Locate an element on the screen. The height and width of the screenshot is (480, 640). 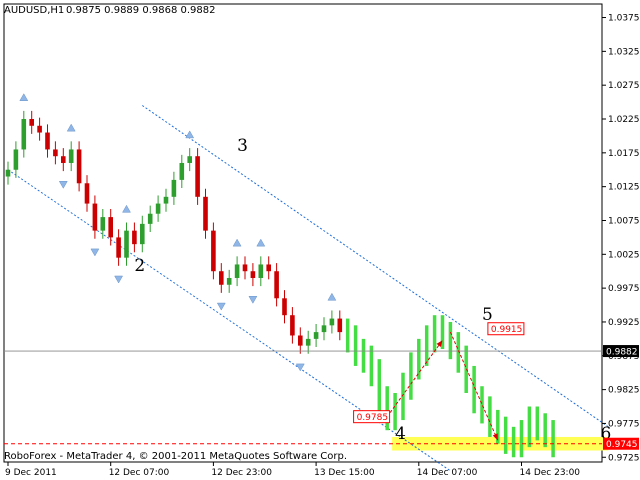
y-tick-label: 1.0325 is located at coordinates (624, 52).